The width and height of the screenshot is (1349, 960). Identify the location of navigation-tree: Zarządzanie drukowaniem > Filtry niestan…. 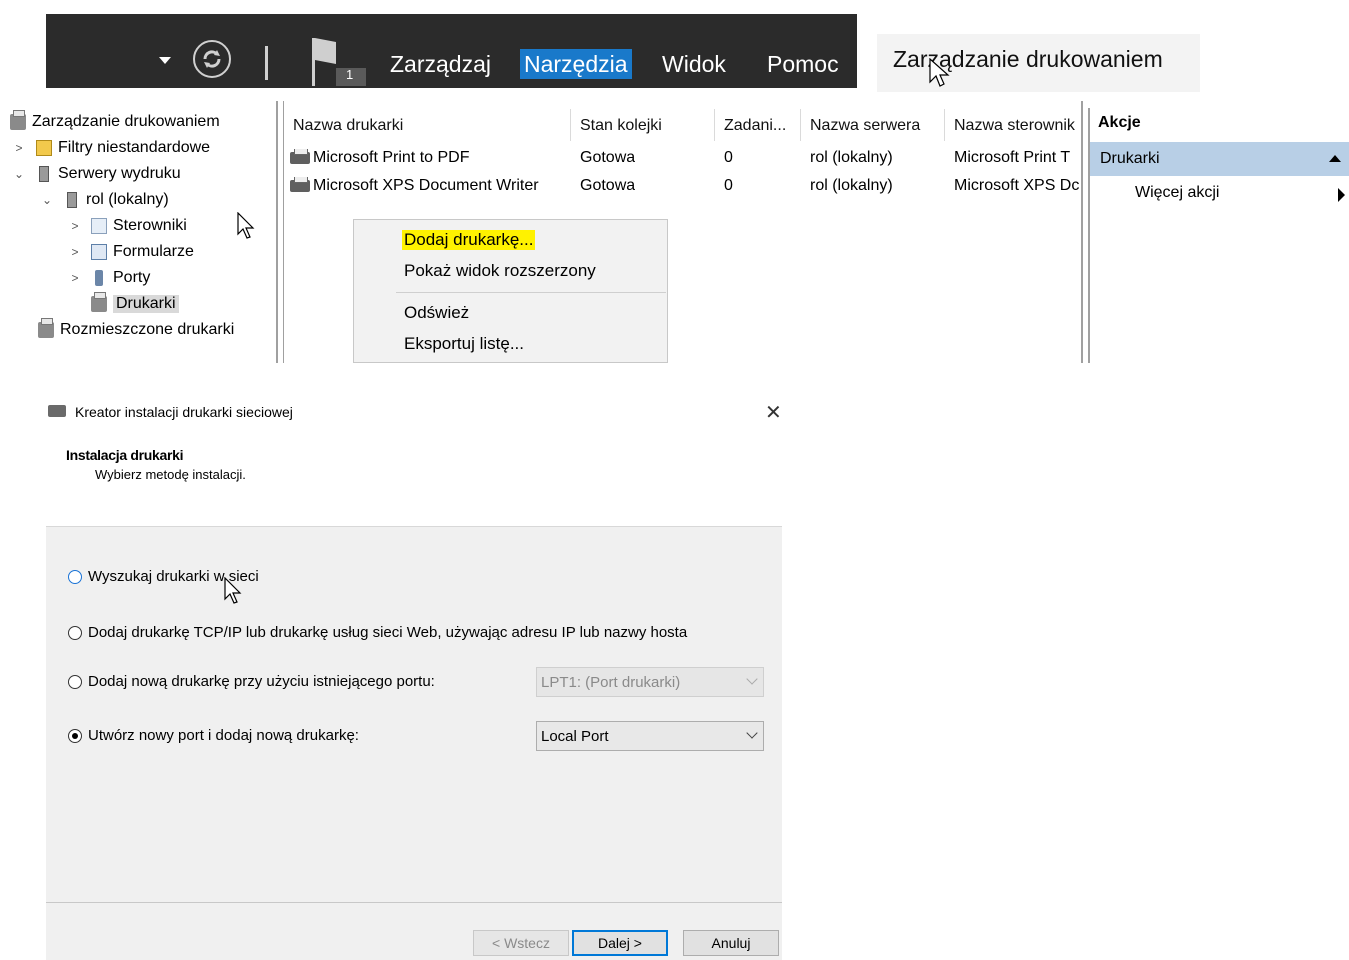
(139, 232).